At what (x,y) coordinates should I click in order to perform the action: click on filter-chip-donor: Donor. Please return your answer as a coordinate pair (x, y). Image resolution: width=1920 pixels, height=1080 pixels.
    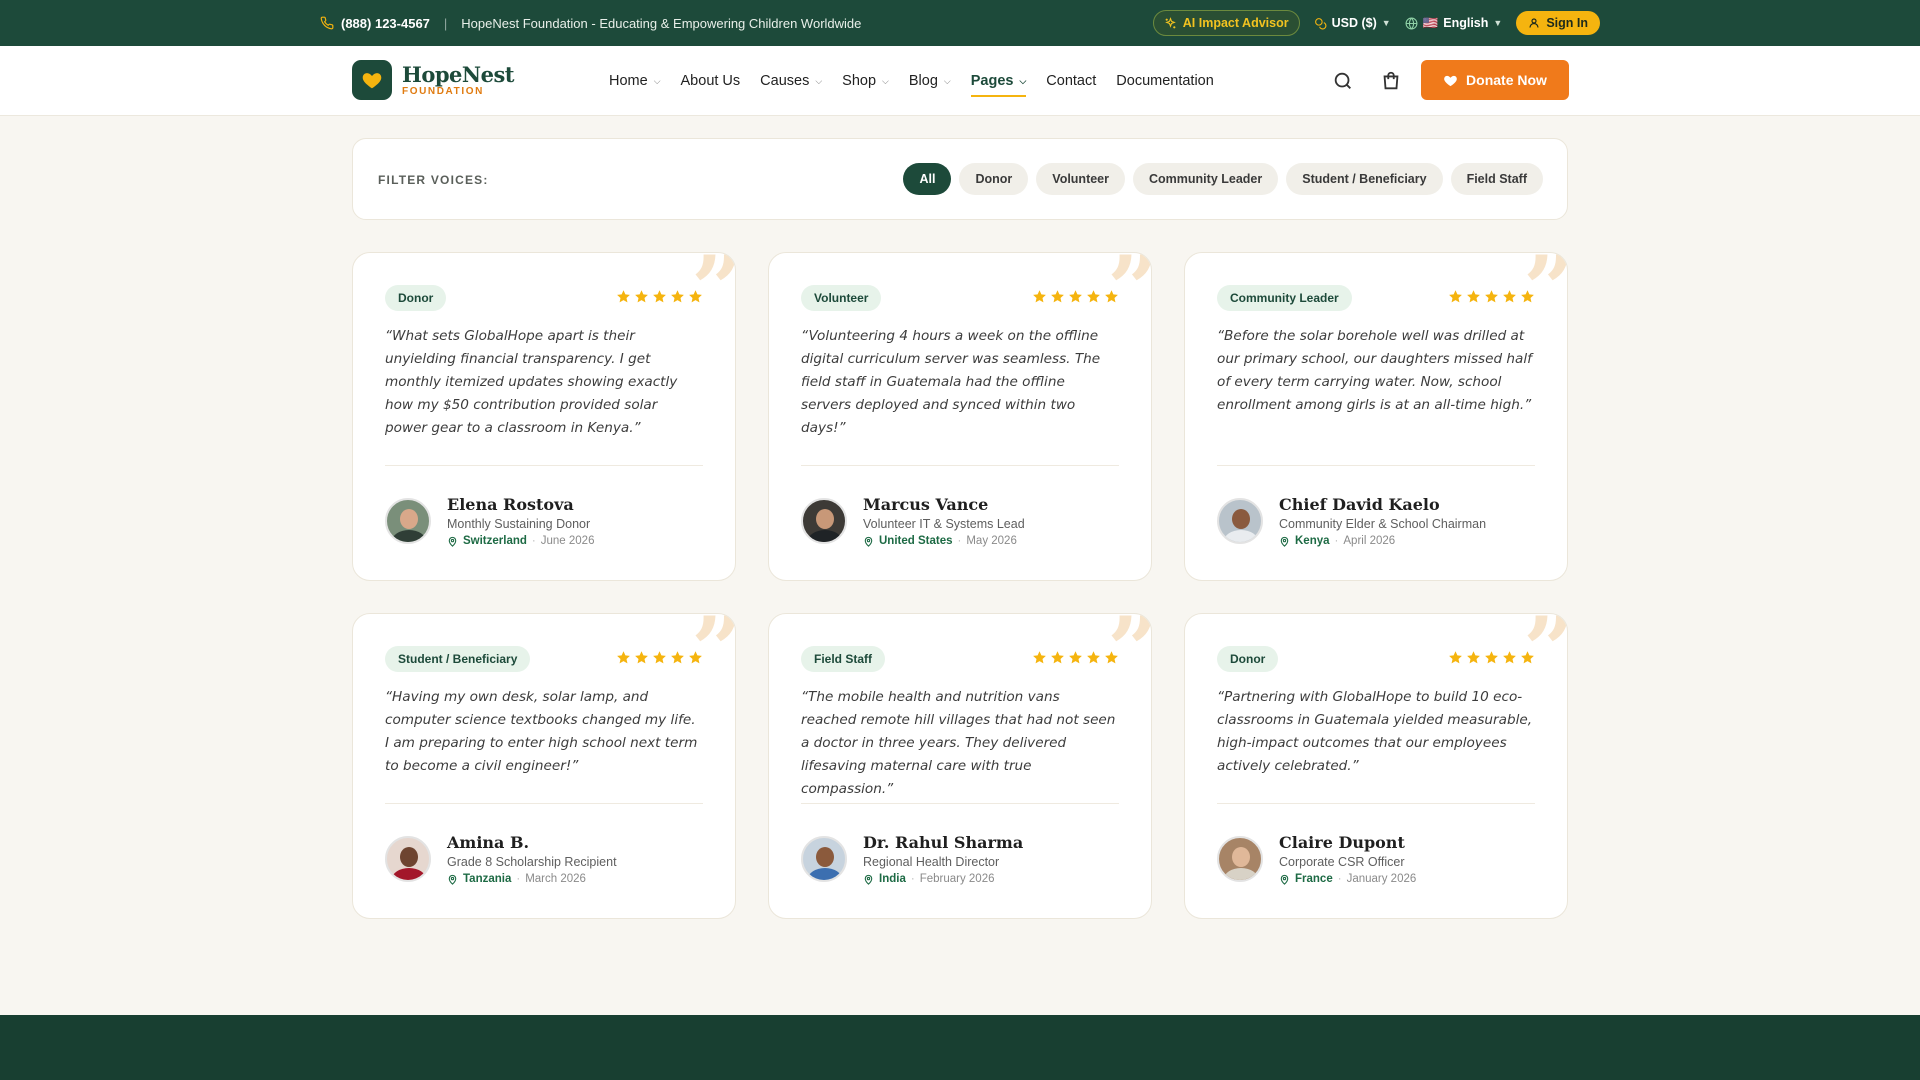
    Looking at the image, I should click on (994, 179).